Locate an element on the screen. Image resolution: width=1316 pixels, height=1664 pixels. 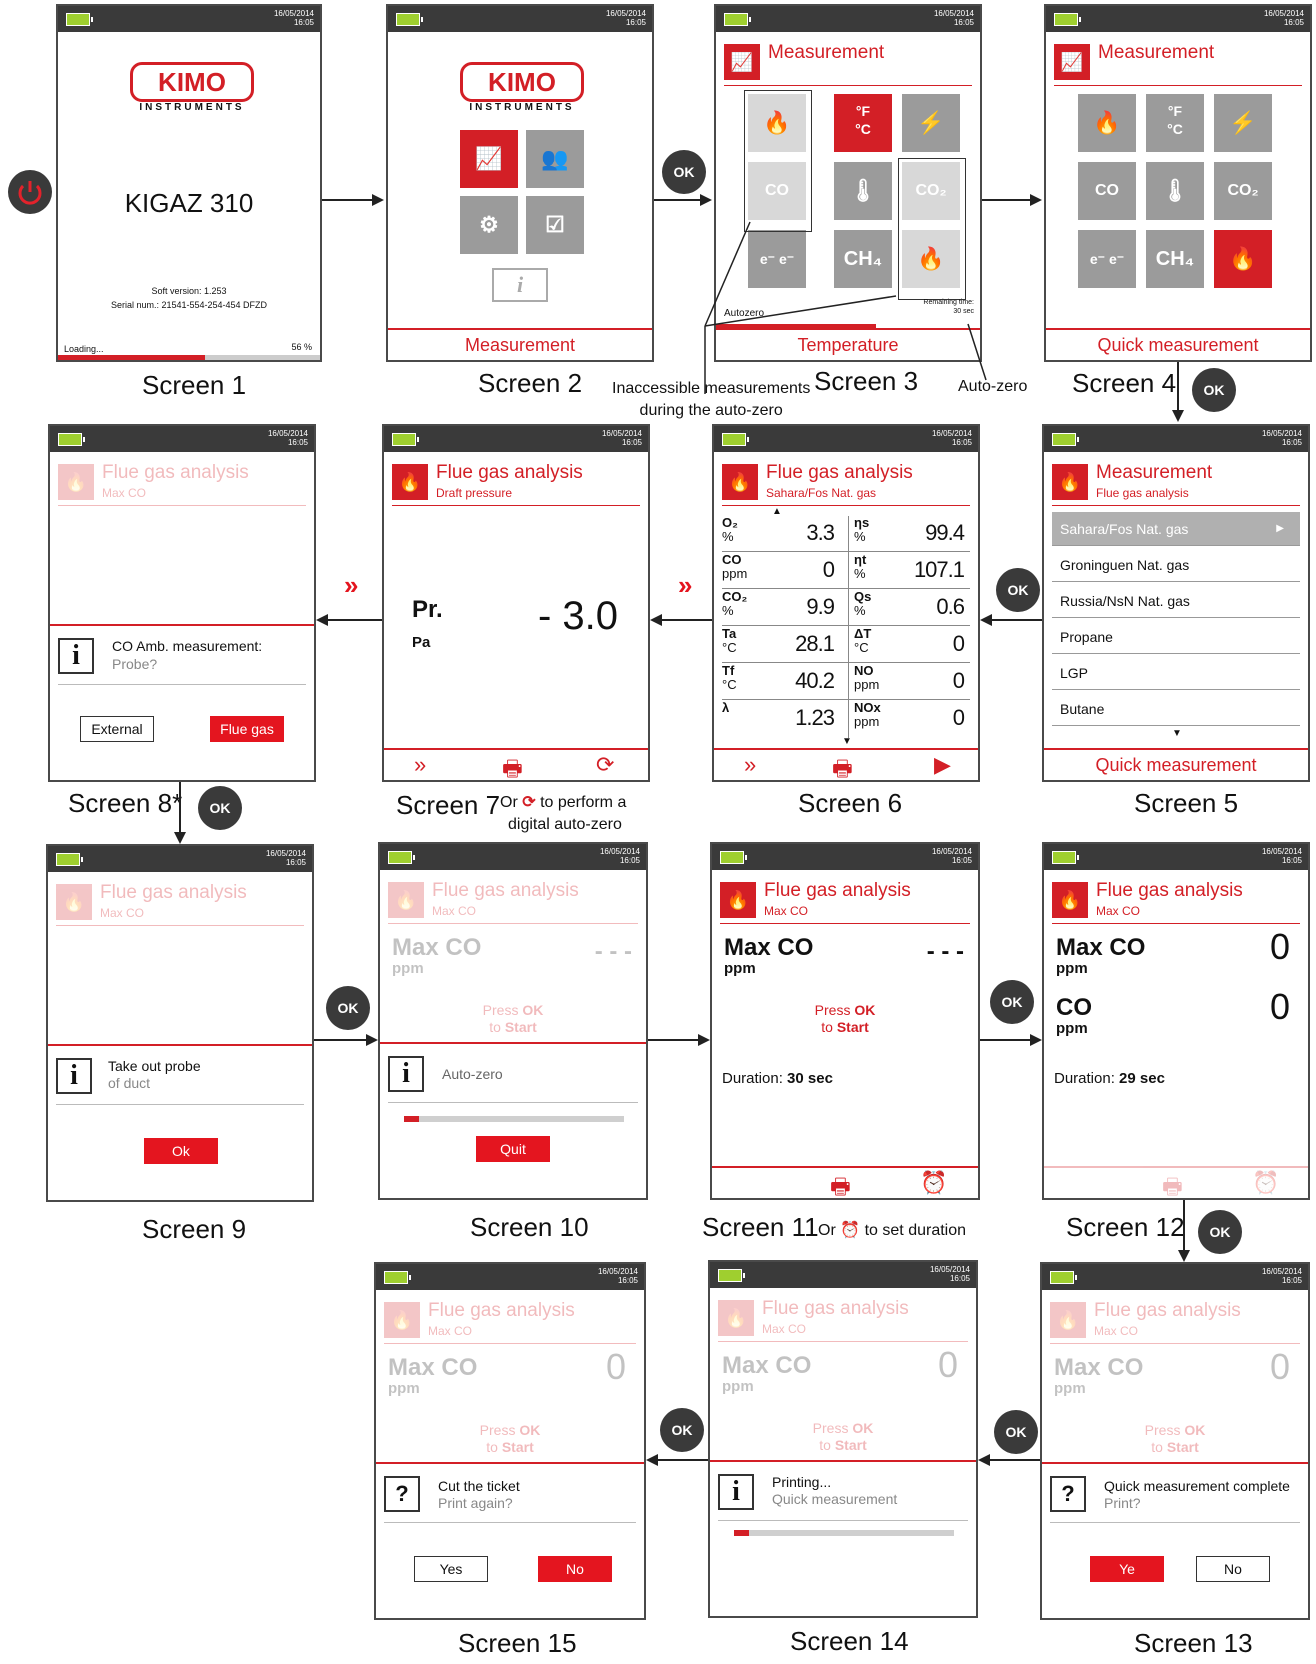
flue-gas-header-icon: 🔥 is located at coordinates (402, 1320).